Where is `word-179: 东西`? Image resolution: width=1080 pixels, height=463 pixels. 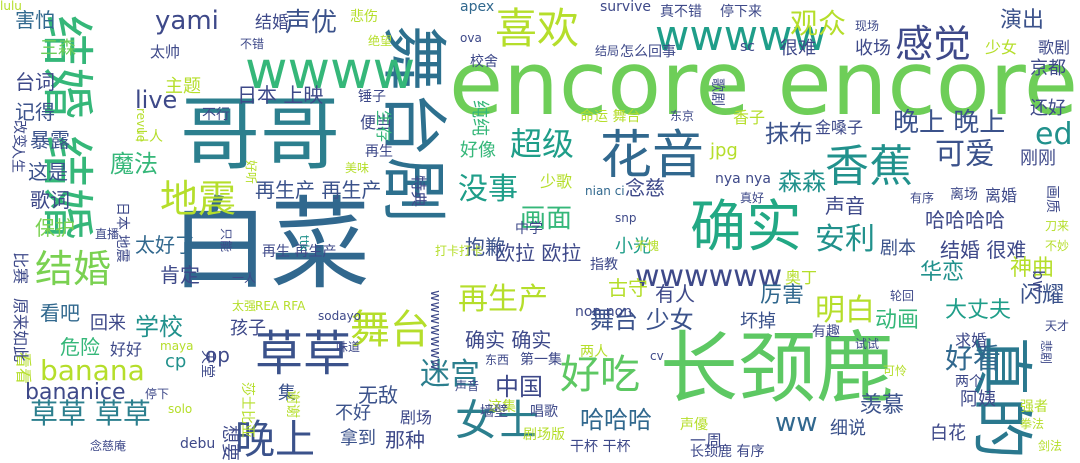 word-179: 东西 is located at coordinates (497, 360).